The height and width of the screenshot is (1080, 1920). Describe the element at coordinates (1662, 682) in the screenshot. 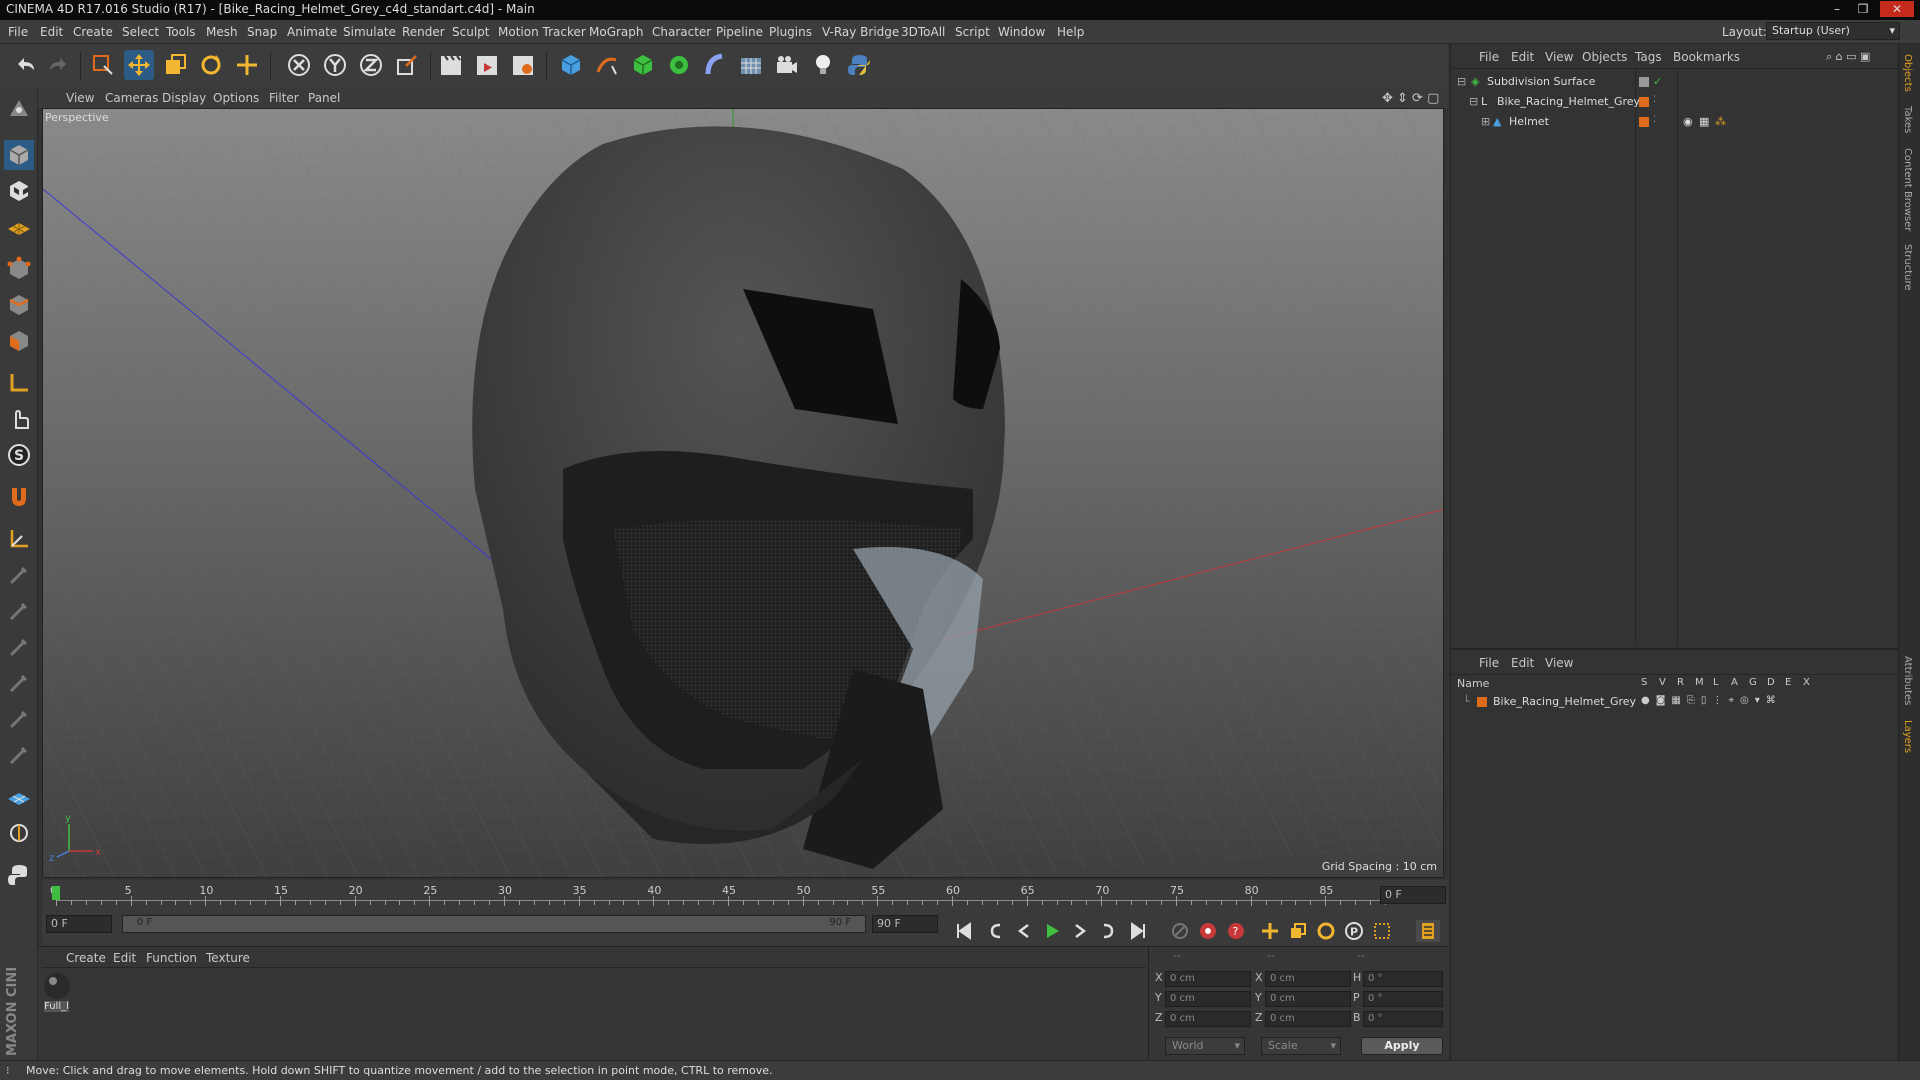

I see `layer-column-header: V` at that location.